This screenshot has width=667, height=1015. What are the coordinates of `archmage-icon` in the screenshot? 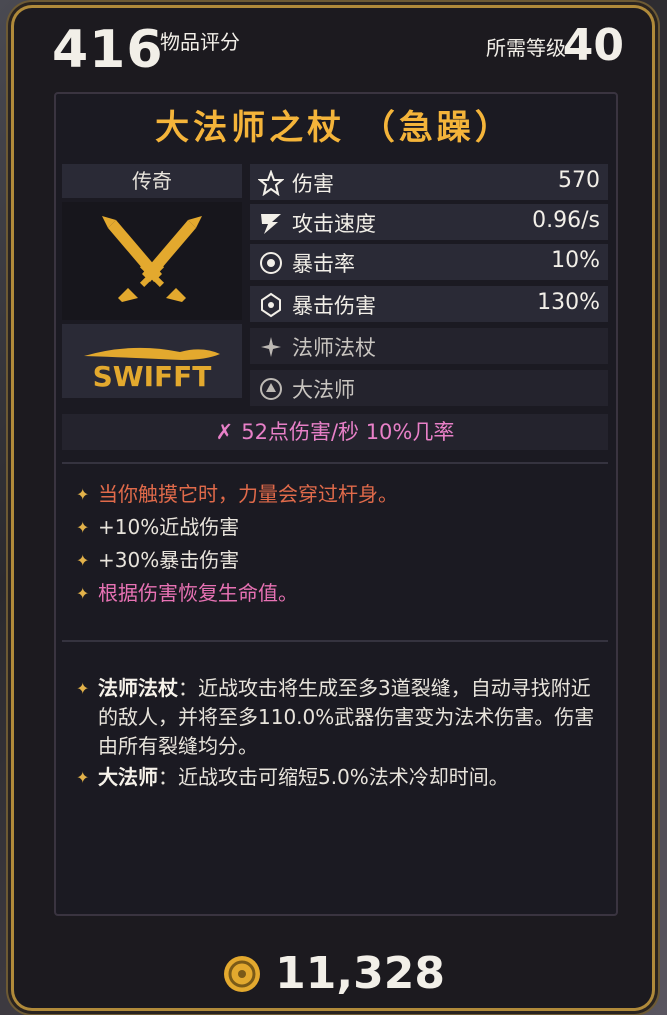 It's located at (271, 389).